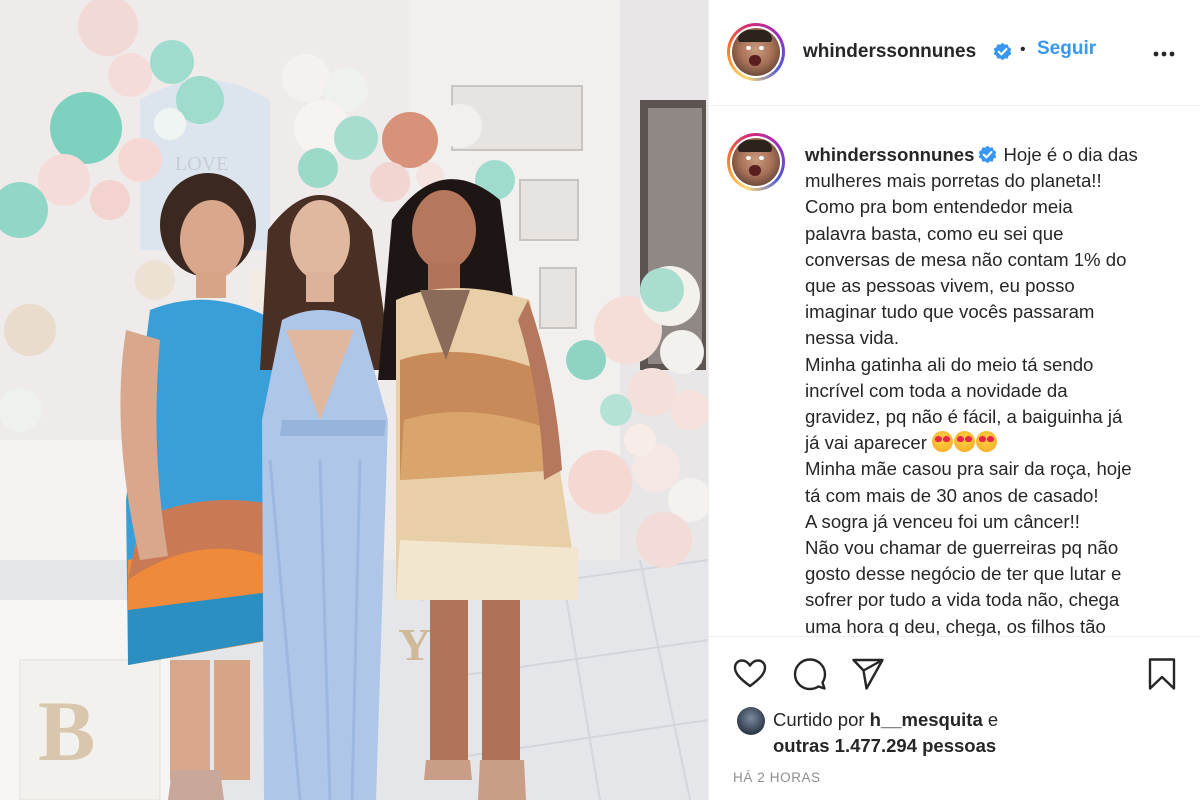  Describe the element at coordinates (750, 674) in the screenshot. I see `heart-icon` at that location.